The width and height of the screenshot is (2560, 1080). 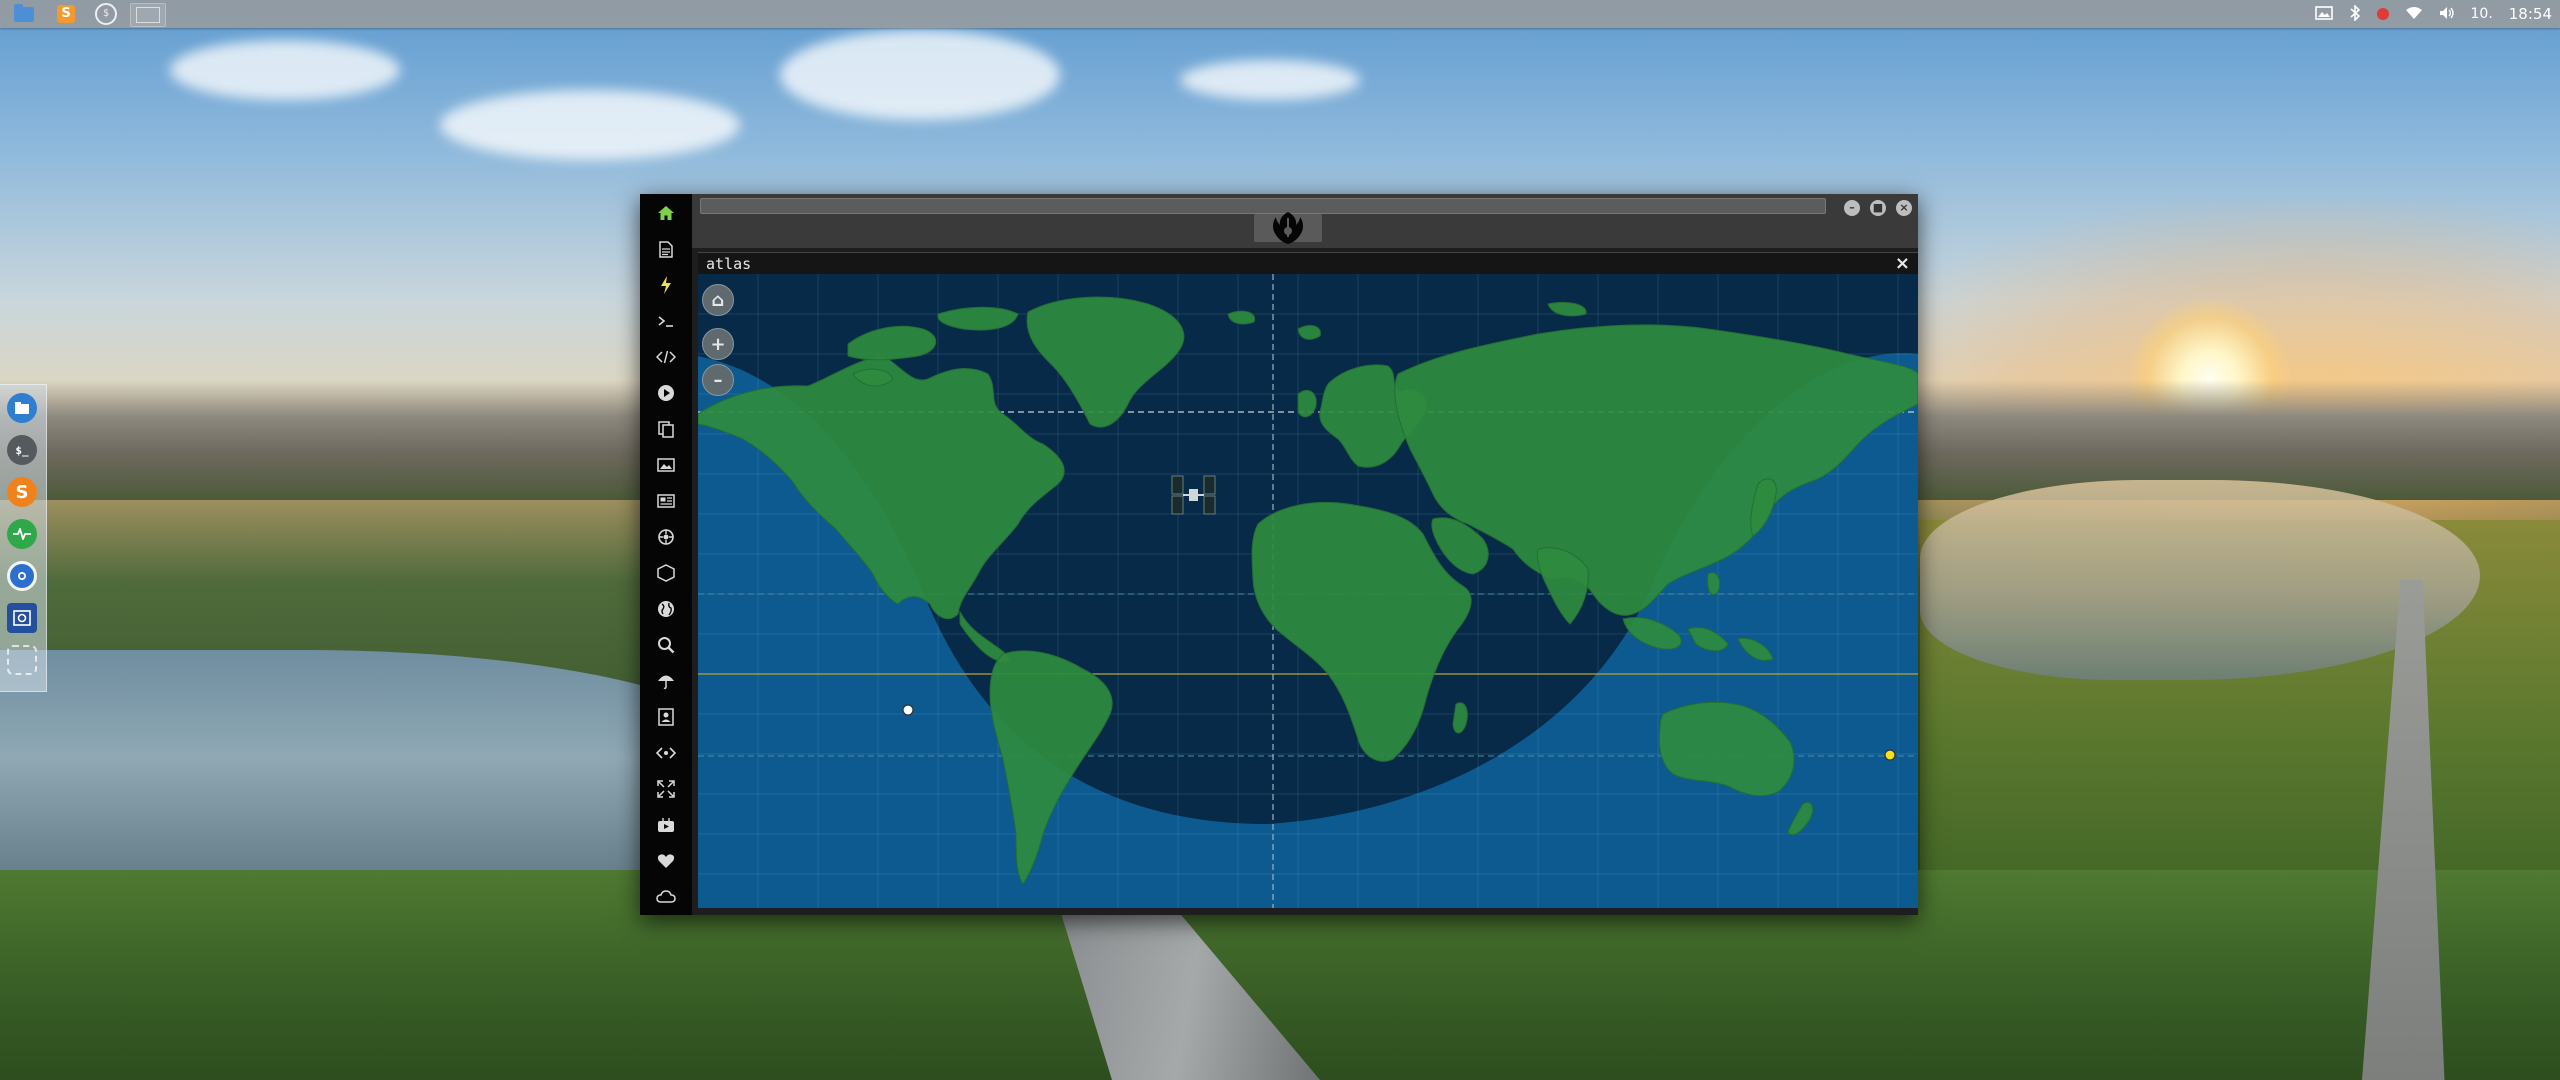 What do you see at coordinates (666, 645) in the screenshot?
I see `search-icon` at bounding box center [666, 645].